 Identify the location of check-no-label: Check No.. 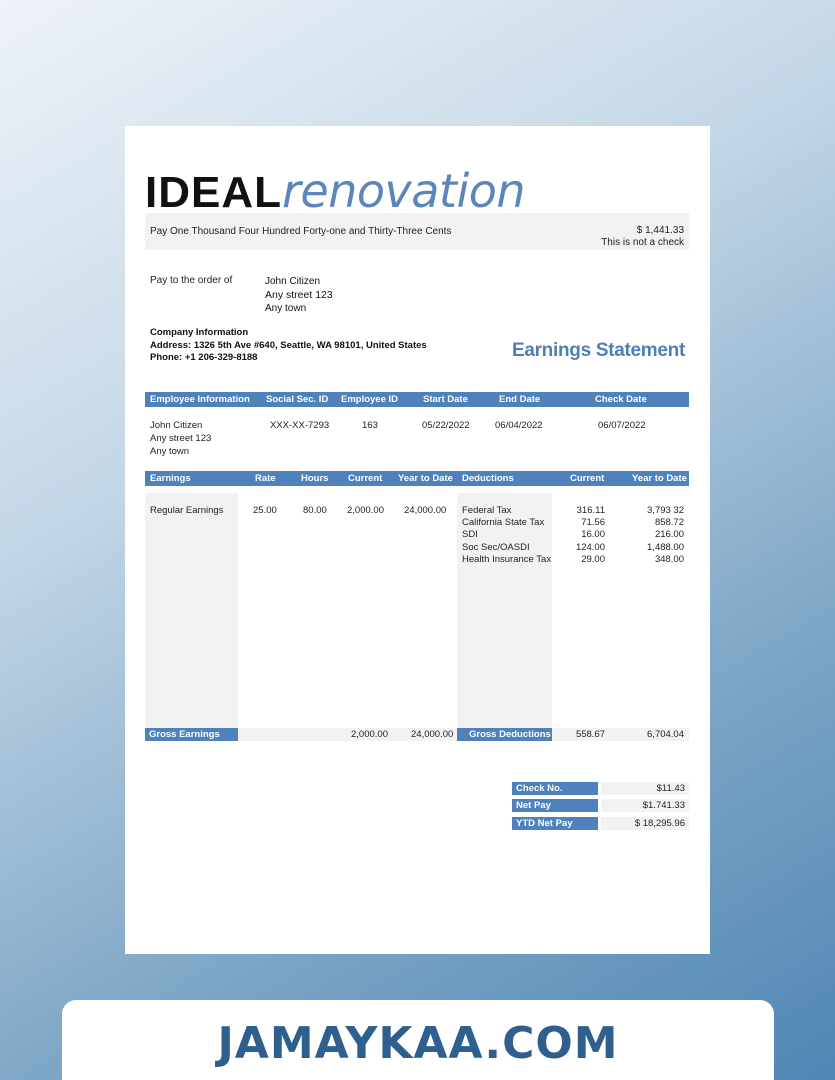
(555, 788).